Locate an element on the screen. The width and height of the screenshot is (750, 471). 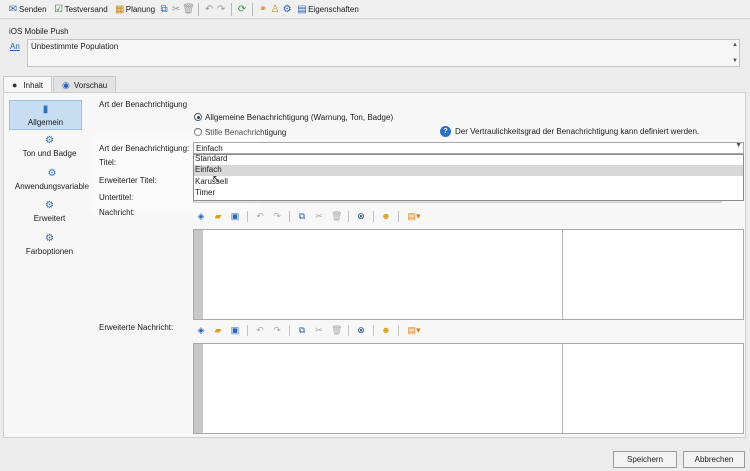
population-field: Unbestimmte Population is located at coordinates (383, 53).